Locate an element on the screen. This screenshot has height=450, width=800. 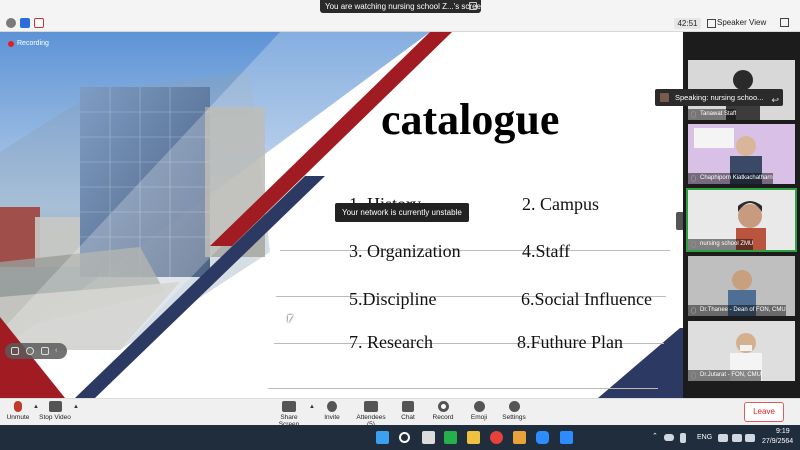
network-unstable-tooltip: Your network is currently unstable is located at coordinates (402, 212).